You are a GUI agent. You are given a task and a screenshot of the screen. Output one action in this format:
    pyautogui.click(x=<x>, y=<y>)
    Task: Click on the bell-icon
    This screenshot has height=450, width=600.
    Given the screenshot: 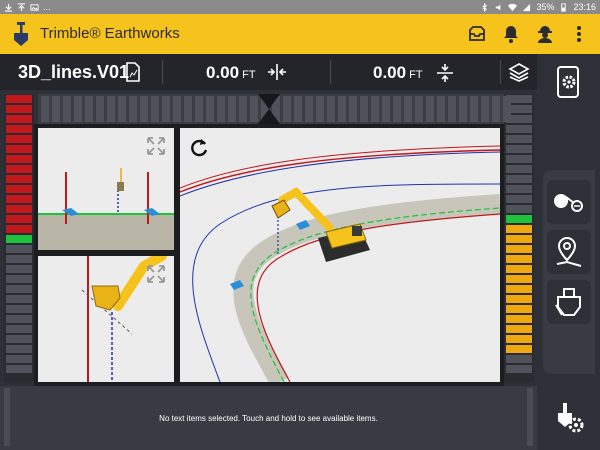 What is the action you would take?
    pyautogui.click(x=511, y=34)
    